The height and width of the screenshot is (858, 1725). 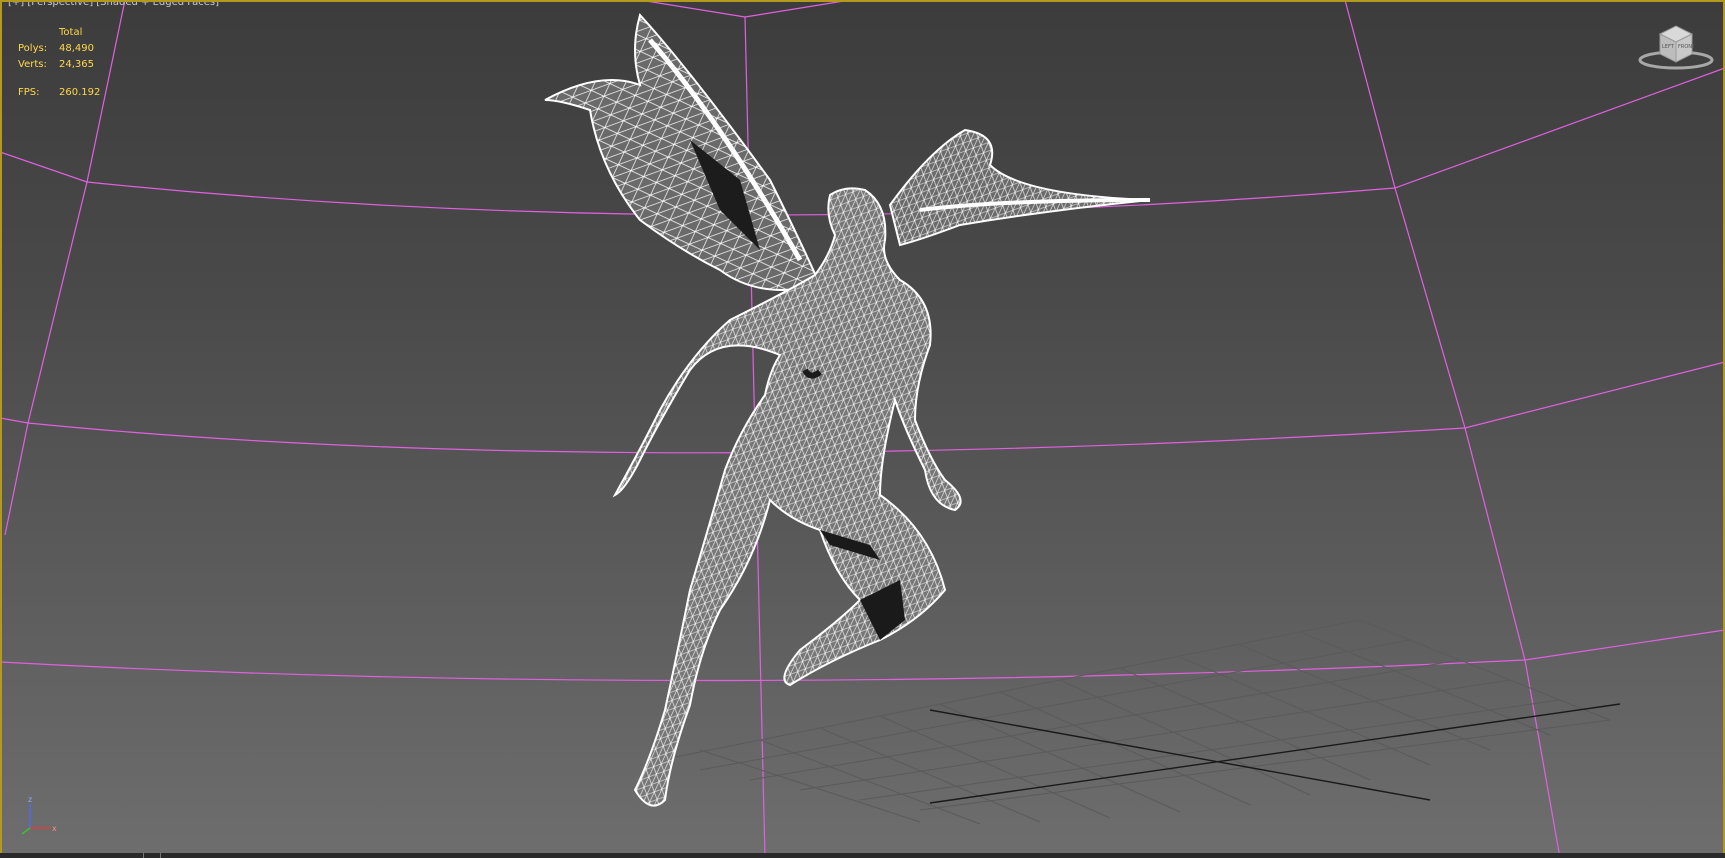 What do you see at coordinates (32, 64) in the screenshot?
I see `verts-label: Verts:` at bounding box center [32, 64].